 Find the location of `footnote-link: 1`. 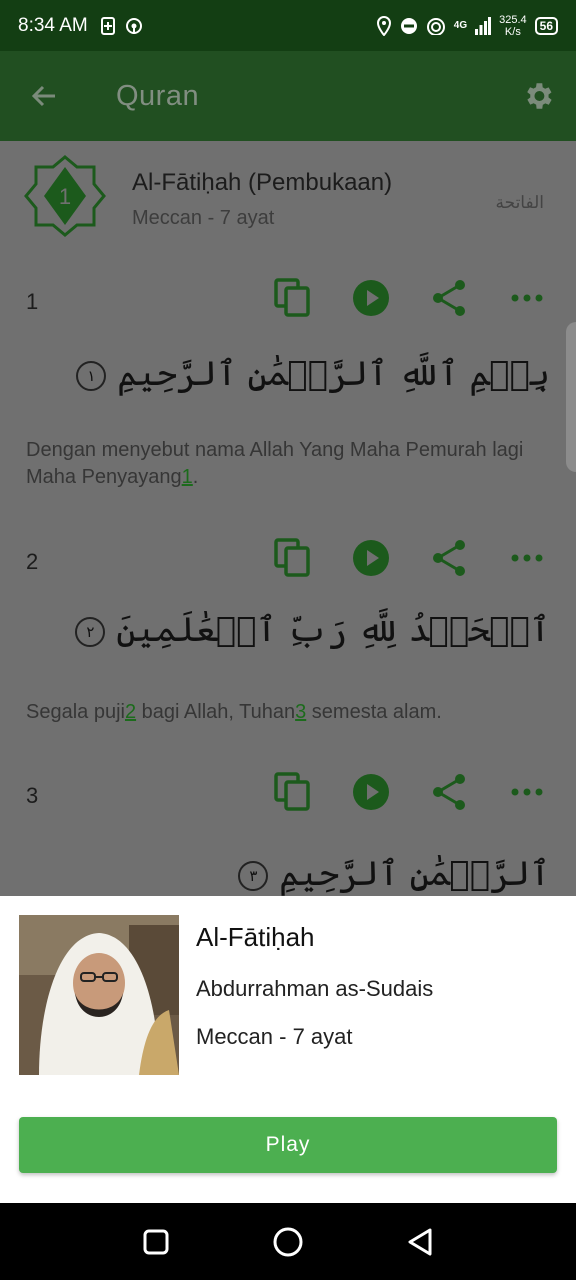

footnote-link: 1 is located at coordinates (187, 477).